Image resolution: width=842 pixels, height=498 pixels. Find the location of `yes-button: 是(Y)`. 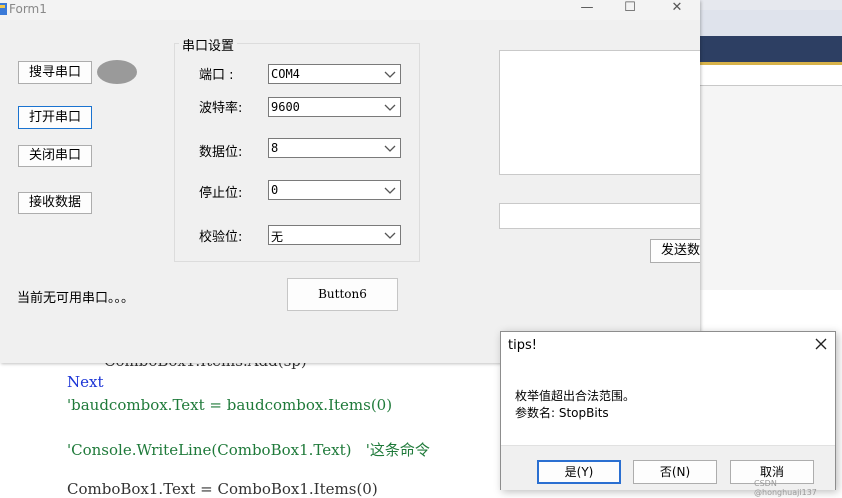

yes-button: 是(Y) is located at coordinates (579, 472).